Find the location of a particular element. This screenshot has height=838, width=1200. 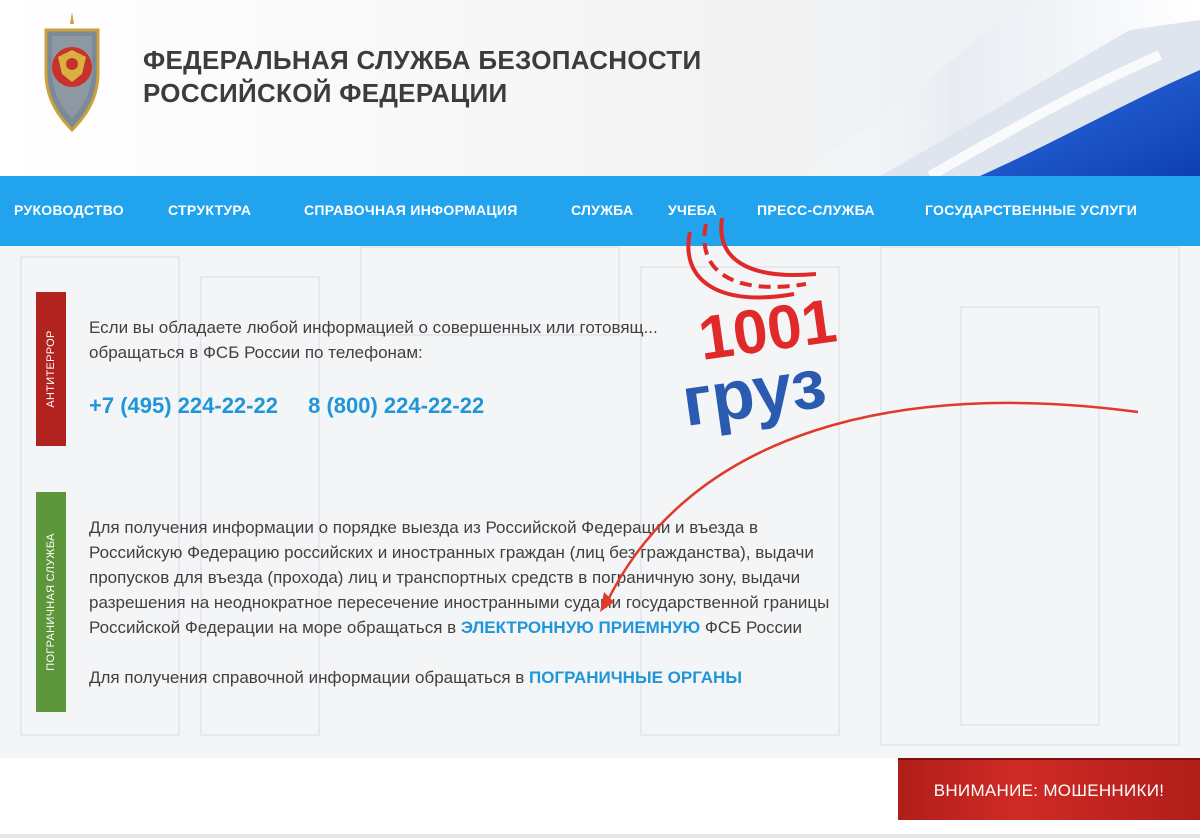

nav-item-leadership: РУКОВОДСТВО is located at coordinates (69, 211).